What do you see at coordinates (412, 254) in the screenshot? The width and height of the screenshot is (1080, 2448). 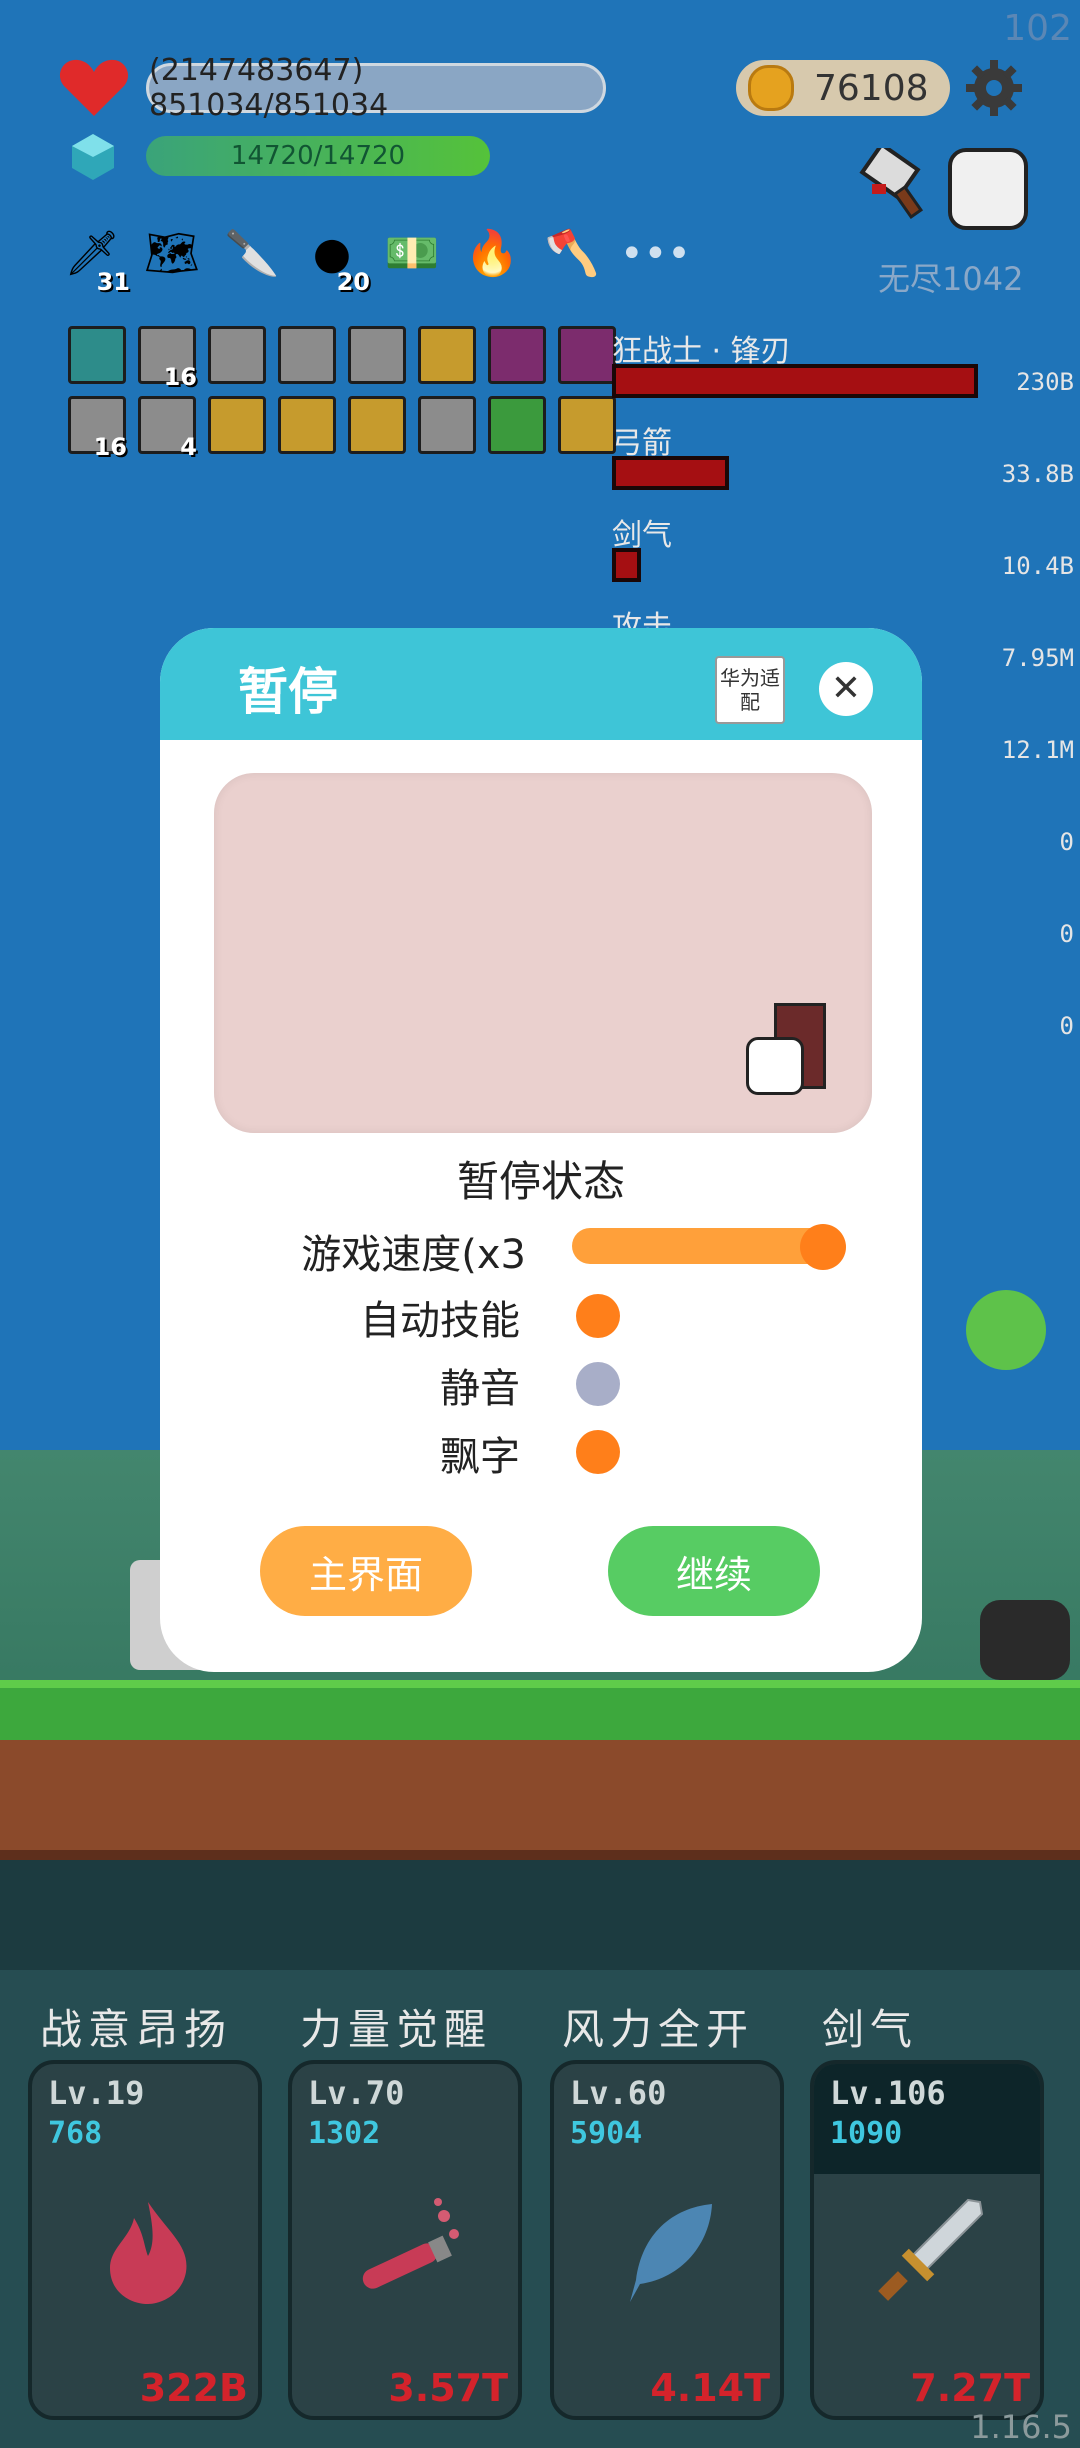 I see `cash-heart-icon: 💵` at bounding box center [412, 254].